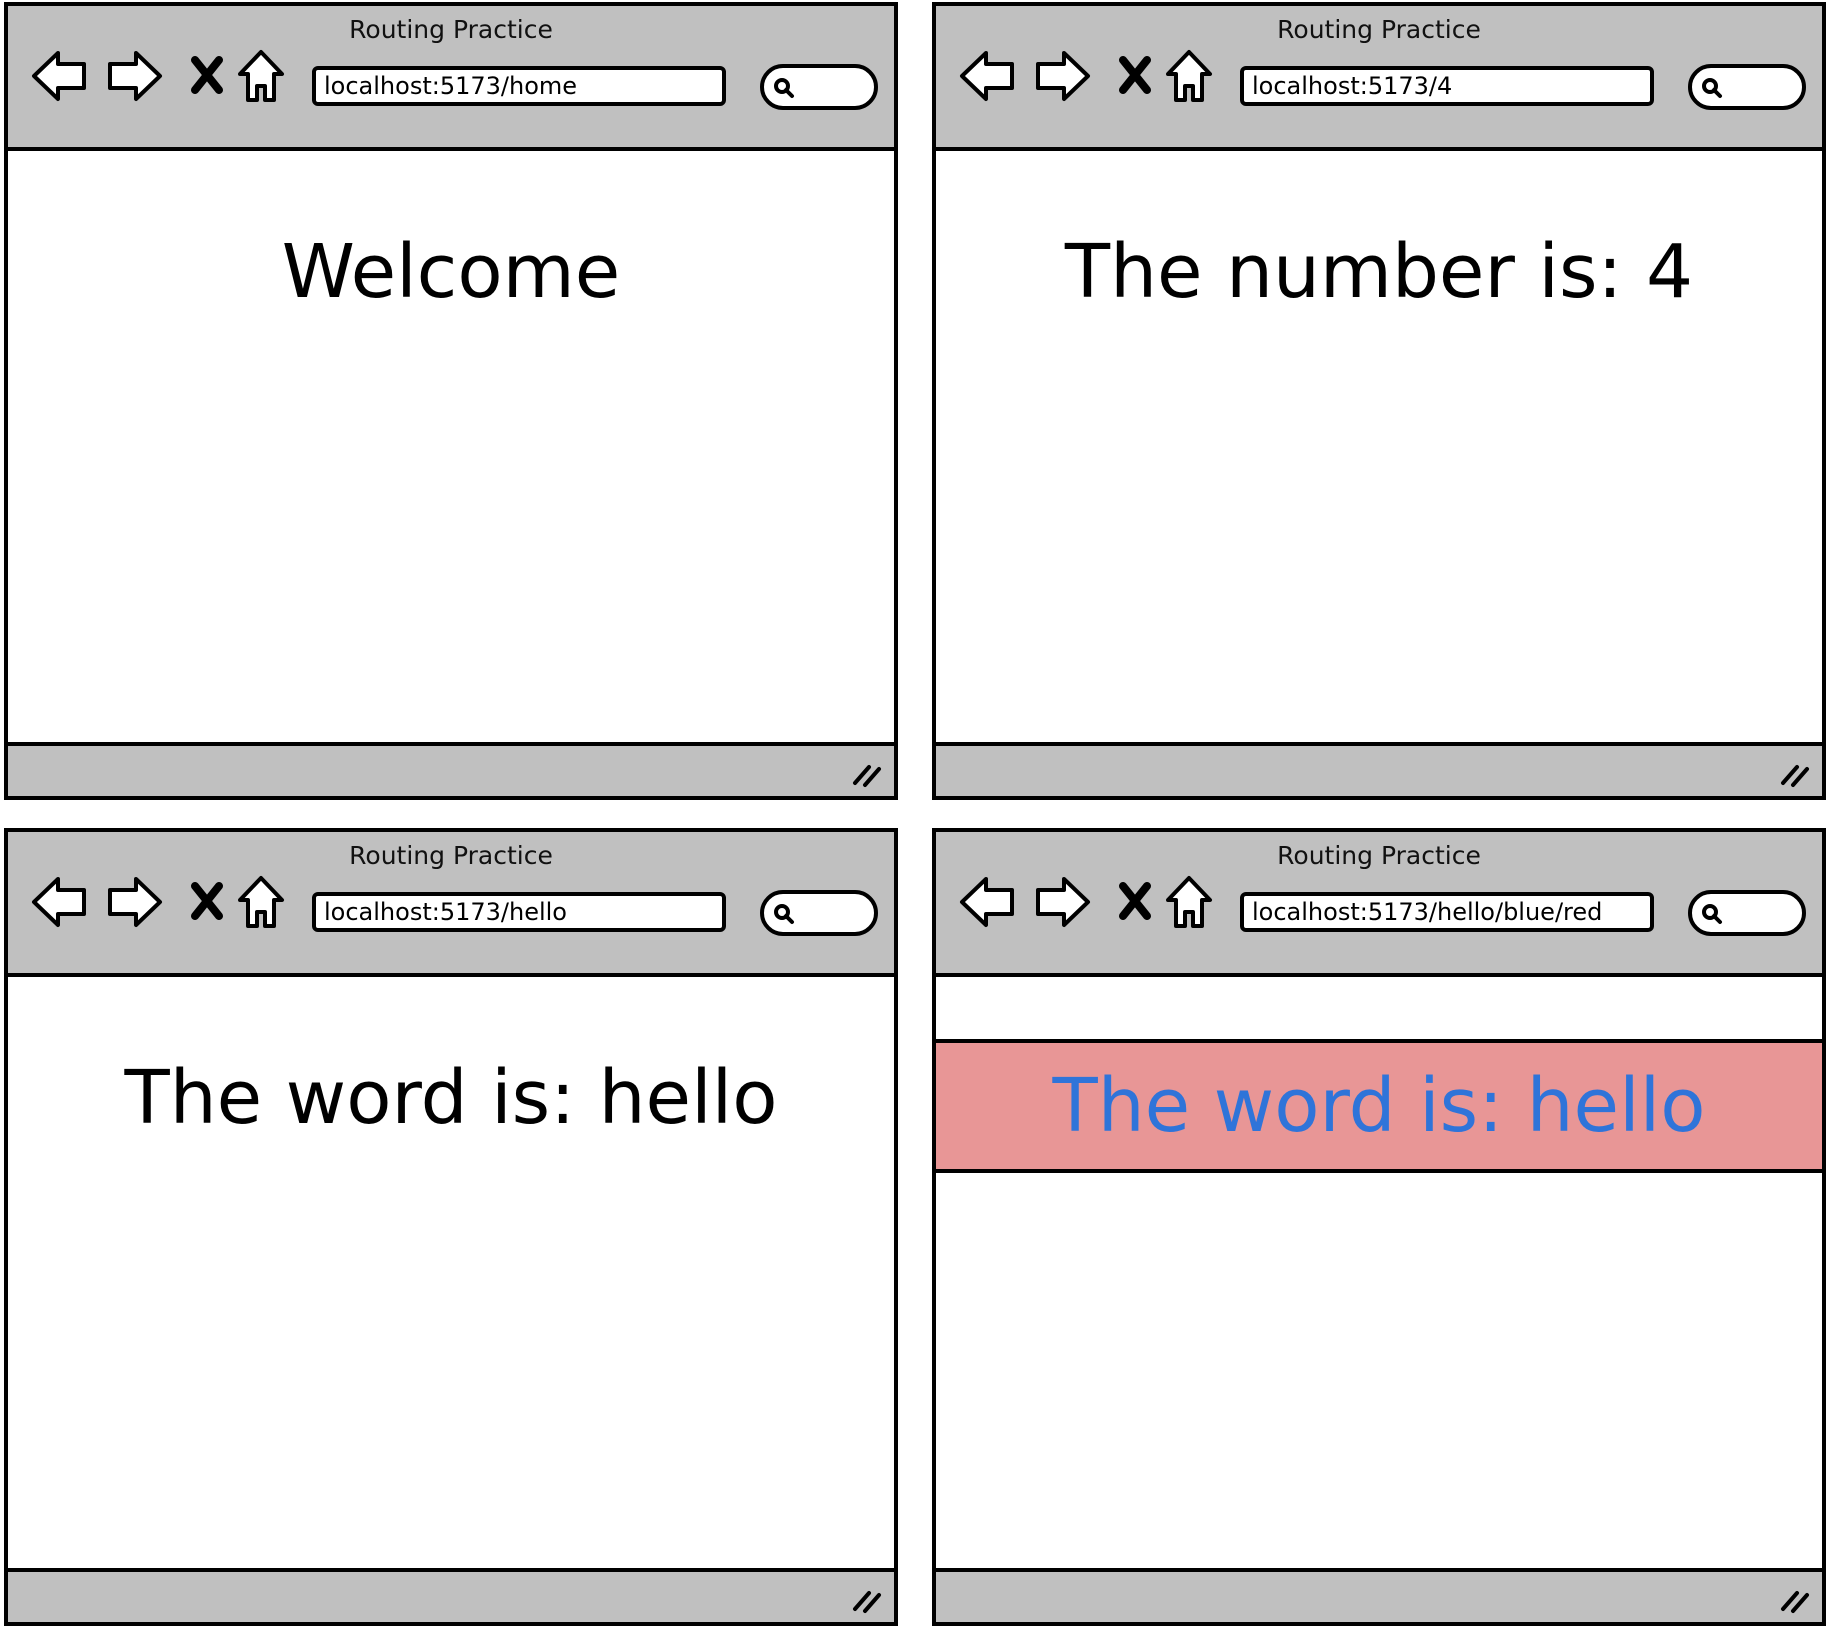 The image size is (1828, 1626). Describe the element at coordinates (1379, 272) in the screenshot. I see `page-heading: The number is: 4` at that location.